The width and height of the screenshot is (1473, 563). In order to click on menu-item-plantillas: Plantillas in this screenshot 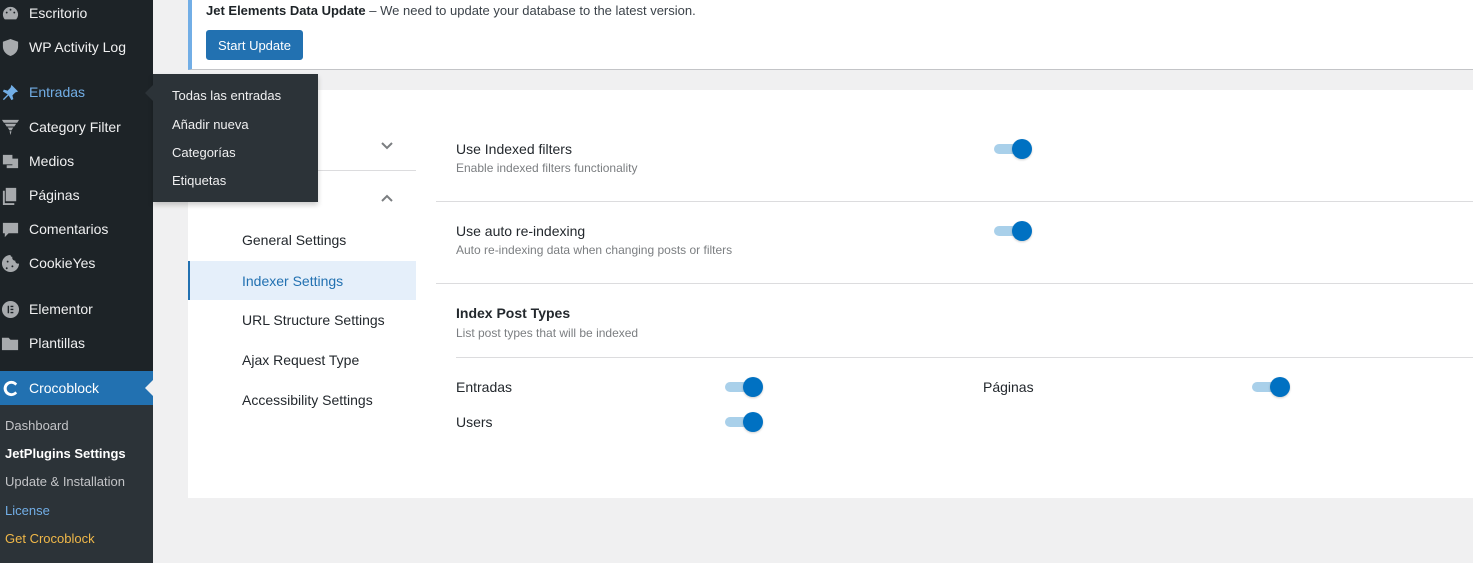, I will do `click(76, 343)`.